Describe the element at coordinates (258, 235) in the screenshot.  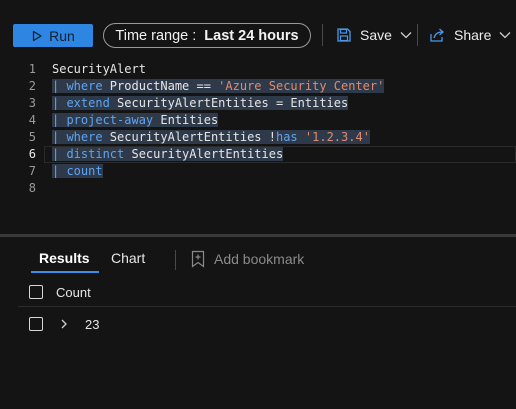
I see `editor-results-splitter` at that location.